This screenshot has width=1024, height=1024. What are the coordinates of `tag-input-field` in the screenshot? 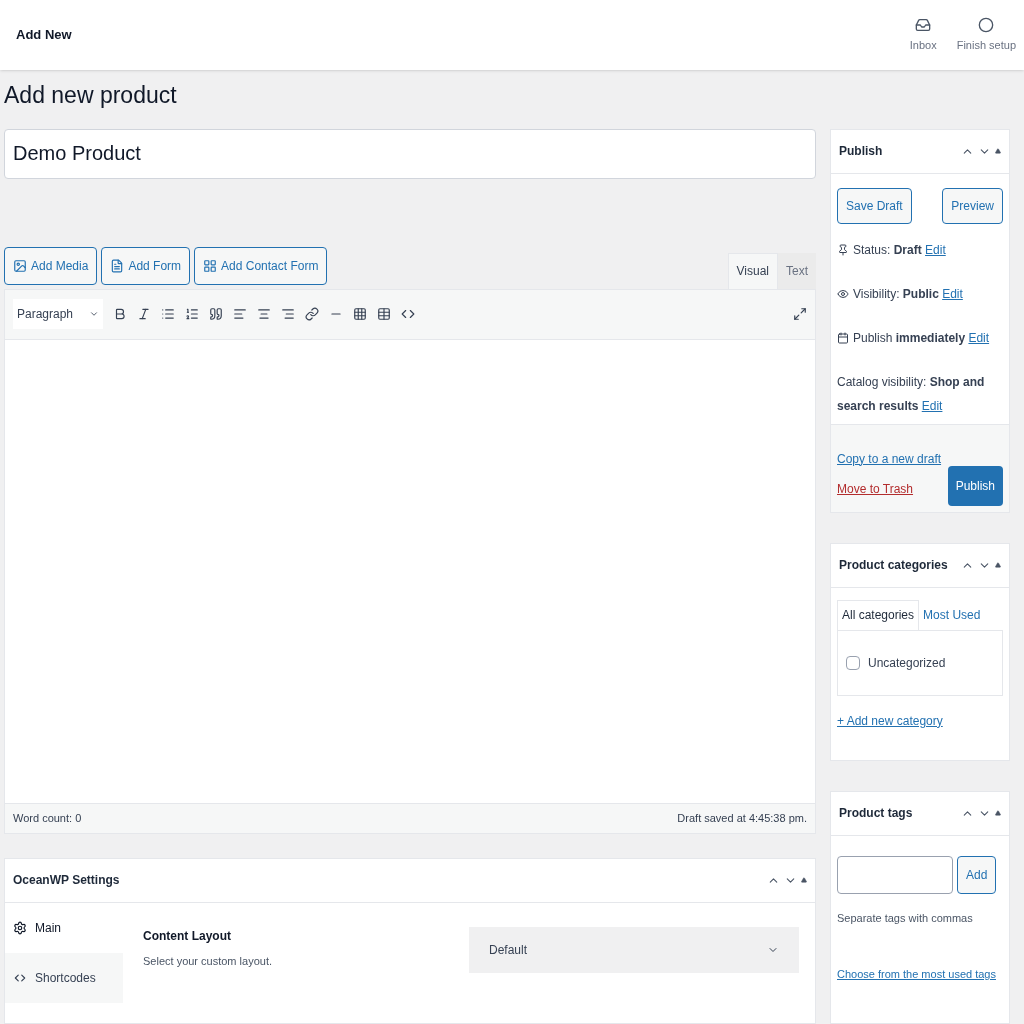 It's located at (895, 874).